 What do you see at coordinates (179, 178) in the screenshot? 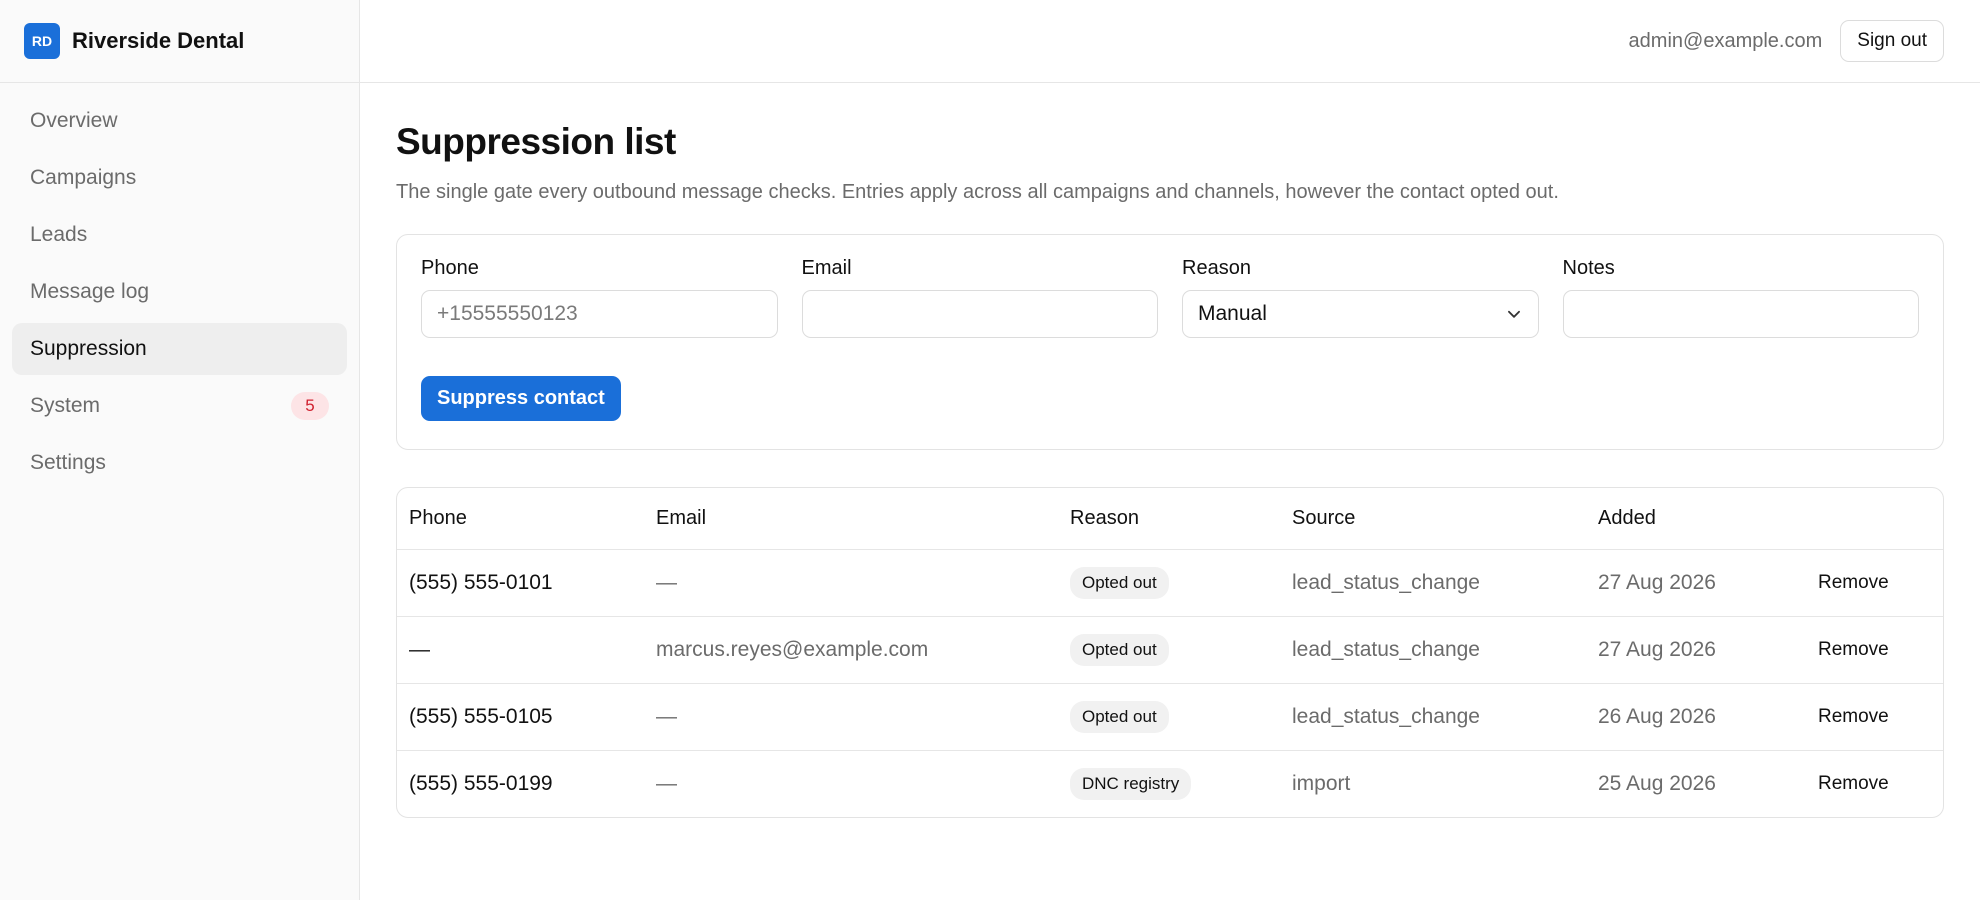
I see `sidebar-item-campaigns: Campaigns` at bounding box center [179, 178].